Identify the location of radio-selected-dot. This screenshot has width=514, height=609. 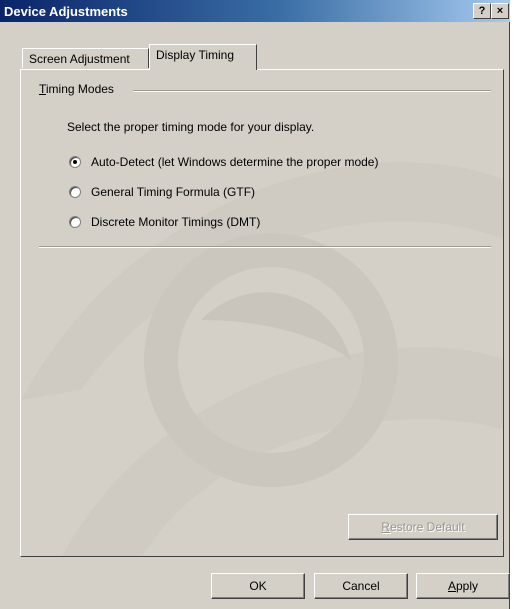
(75, 162).